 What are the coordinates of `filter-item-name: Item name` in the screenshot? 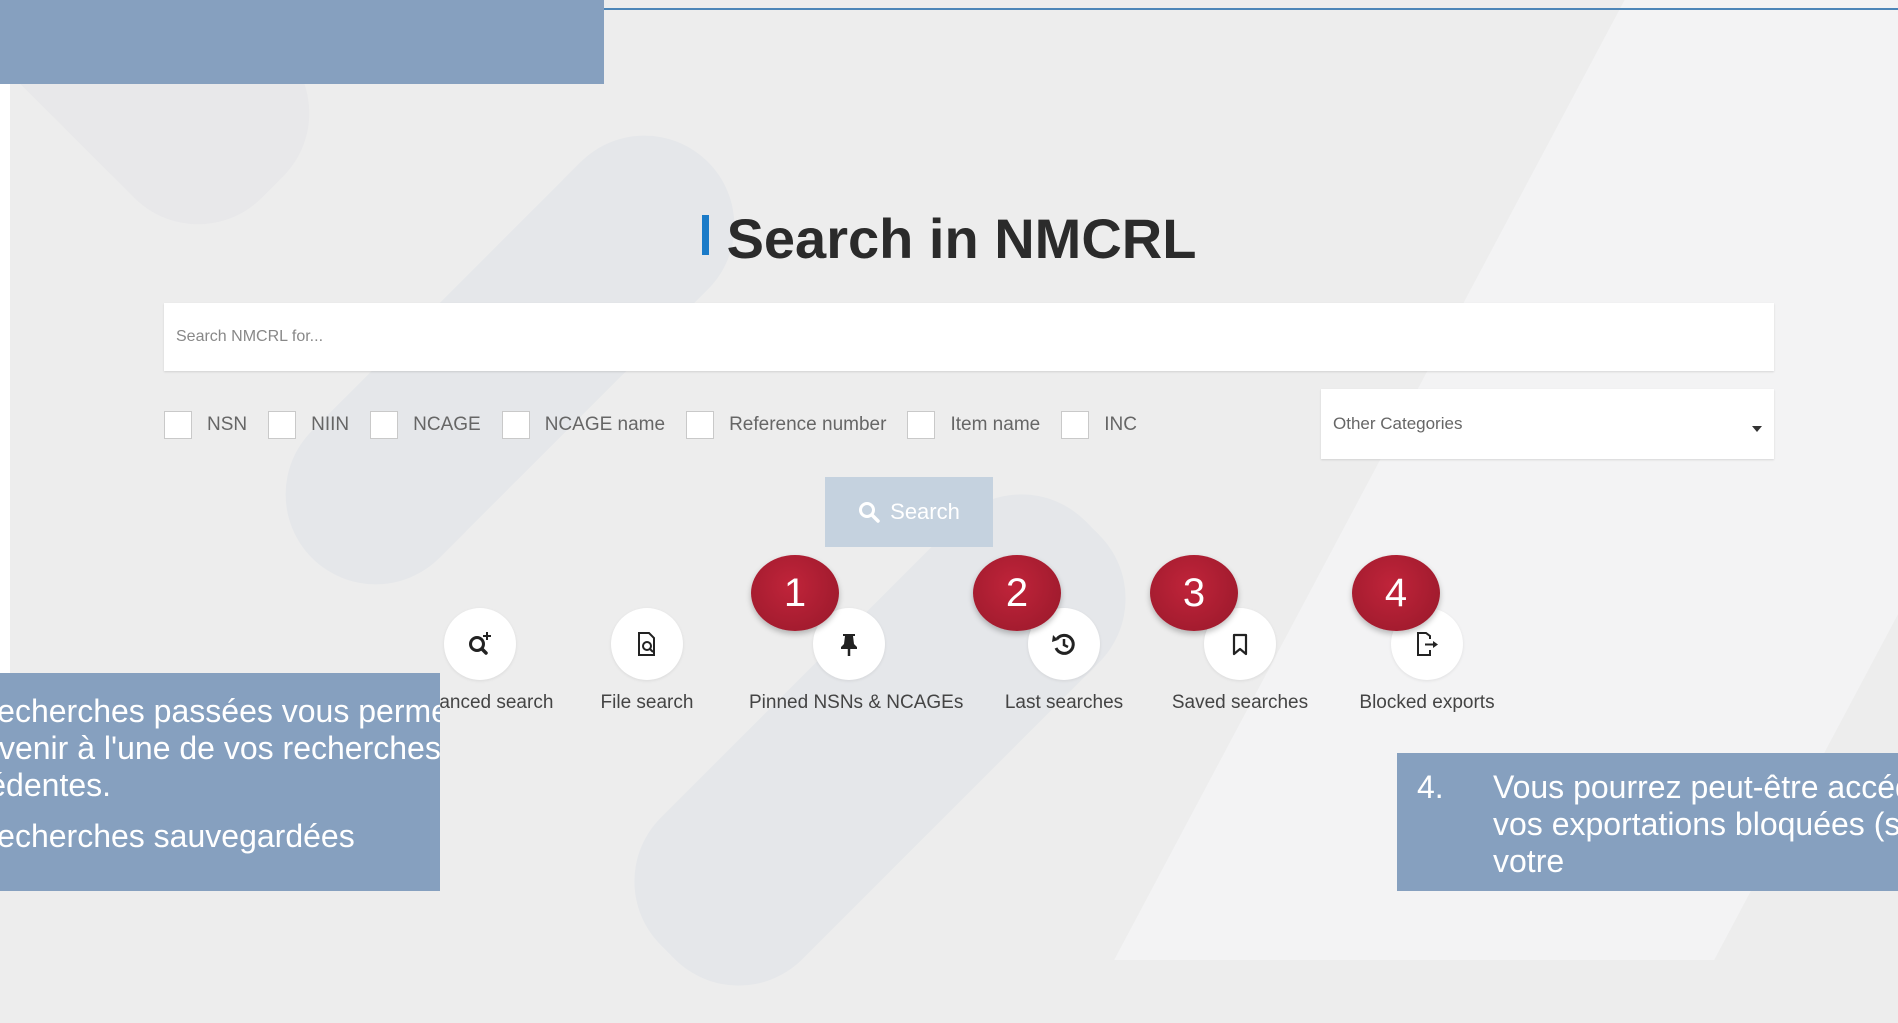 It's located at (973, 425).